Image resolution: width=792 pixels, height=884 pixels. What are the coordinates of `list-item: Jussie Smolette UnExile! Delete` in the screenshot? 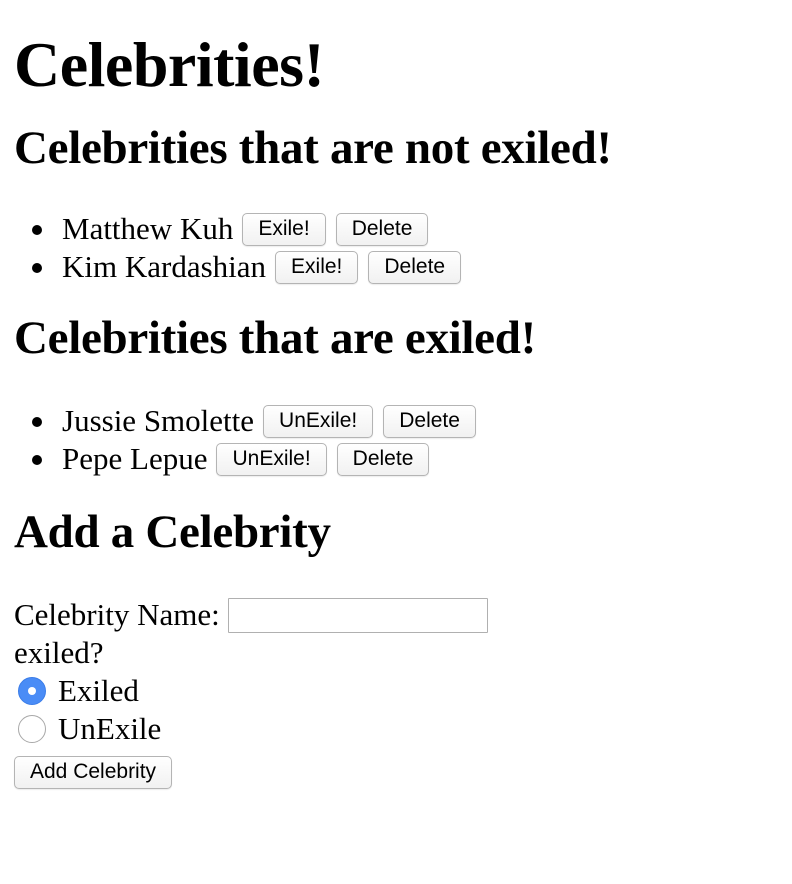 It's located at (408, 421).